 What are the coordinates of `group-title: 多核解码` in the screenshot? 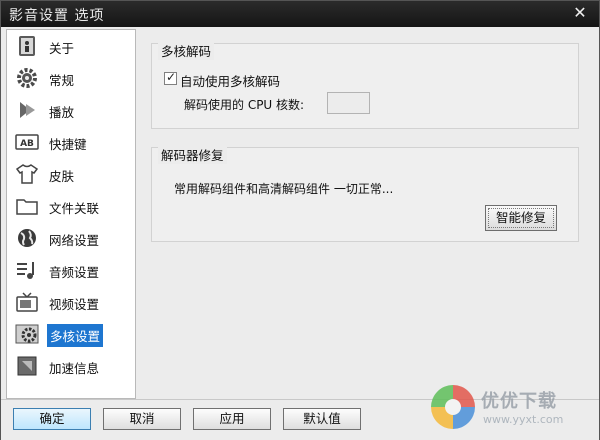 It's located at (186, 50).